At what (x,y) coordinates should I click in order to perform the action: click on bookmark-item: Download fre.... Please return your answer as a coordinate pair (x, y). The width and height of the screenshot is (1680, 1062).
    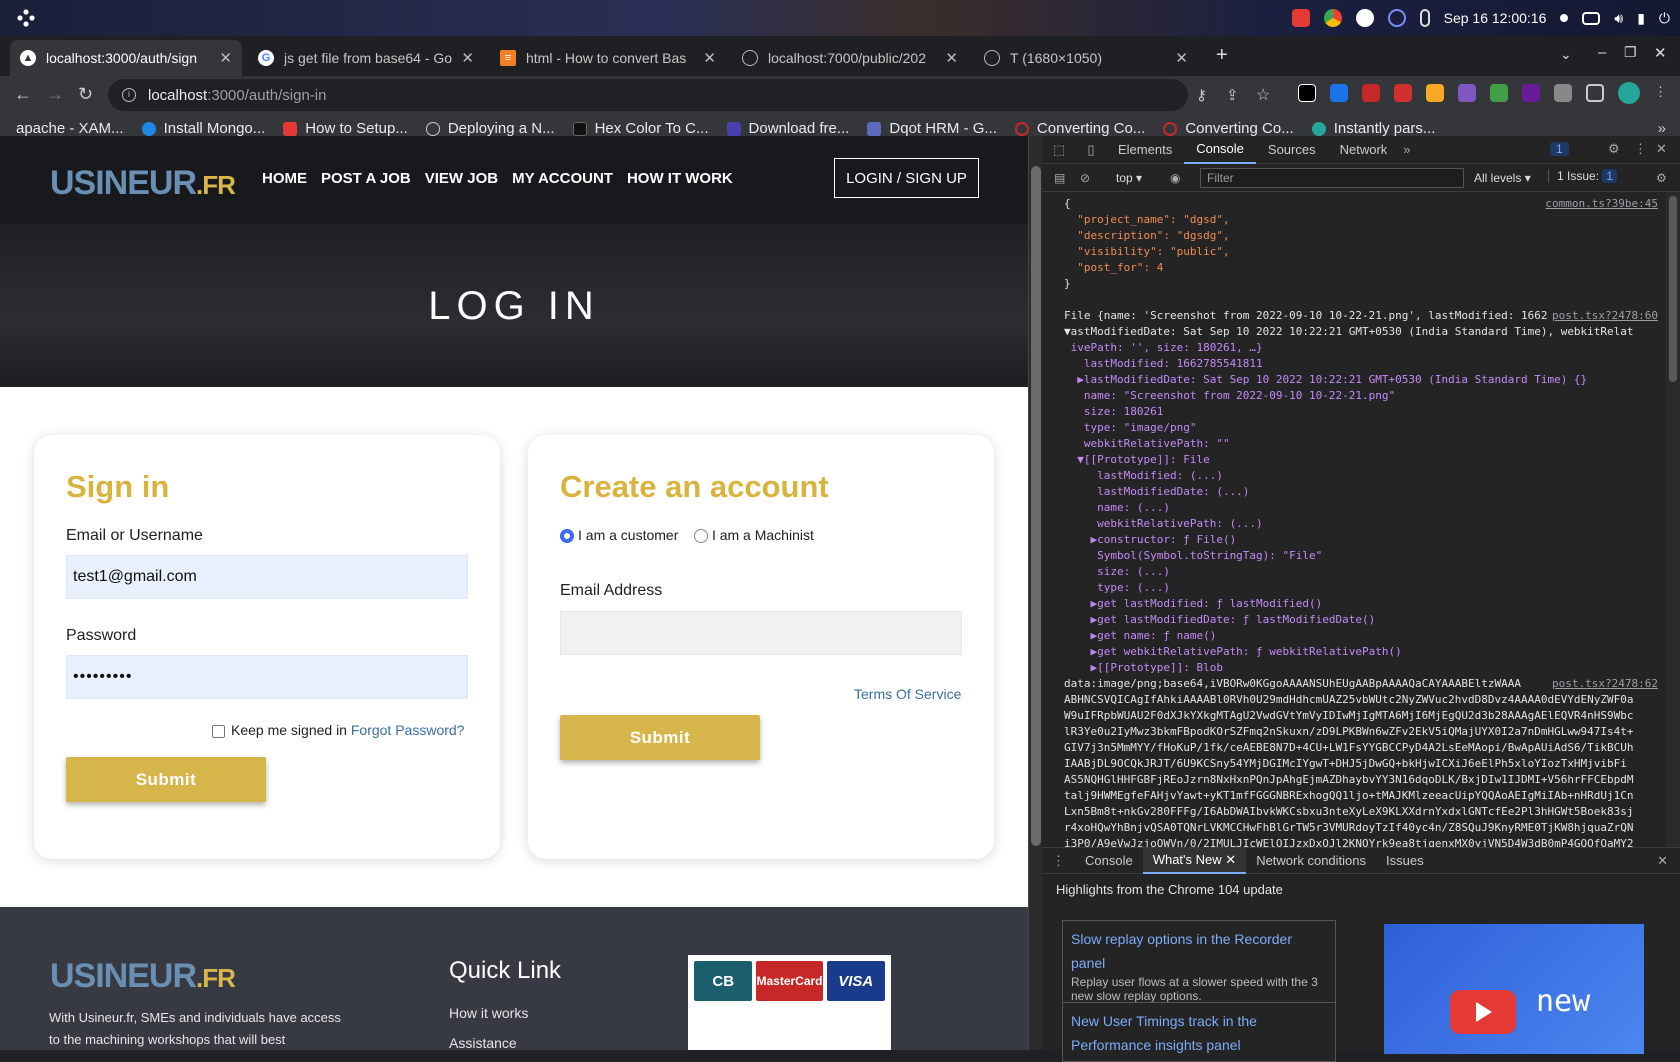
    Looking at the image, I should click on (787, 128).